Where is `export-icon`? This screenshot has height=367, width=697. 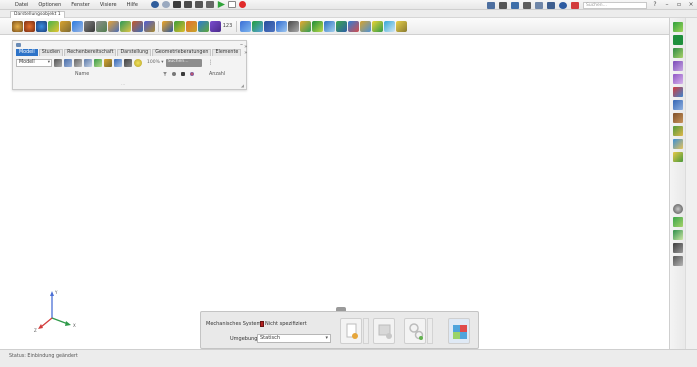
export-icon is located at coordinates (377, 26).